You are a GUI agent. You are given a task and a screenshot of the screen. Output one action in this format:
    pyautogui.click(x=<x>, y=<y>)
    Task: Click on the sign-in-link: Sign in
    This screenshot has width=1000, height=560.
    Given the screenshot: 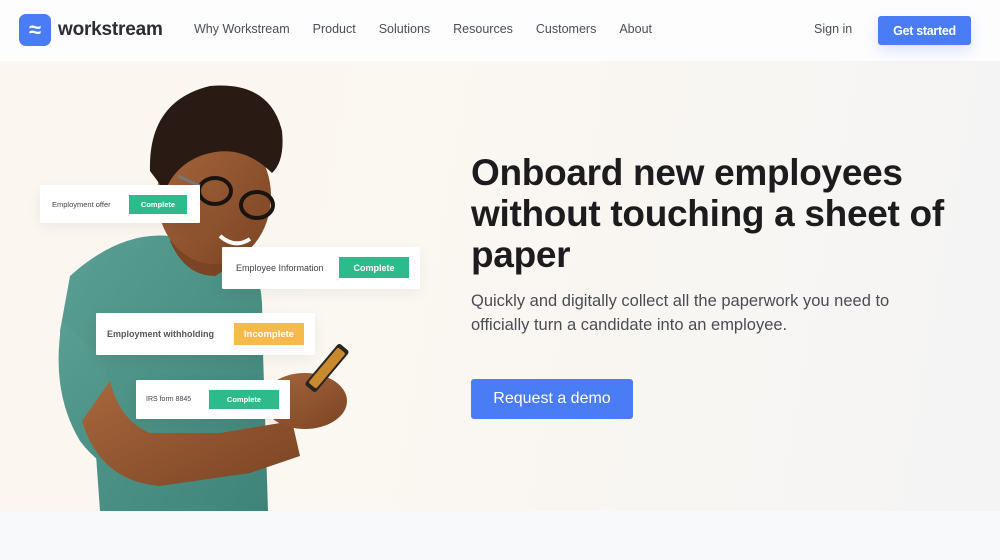 What is the action you would take?
    pyautogui.click(x=833, y=29)
    